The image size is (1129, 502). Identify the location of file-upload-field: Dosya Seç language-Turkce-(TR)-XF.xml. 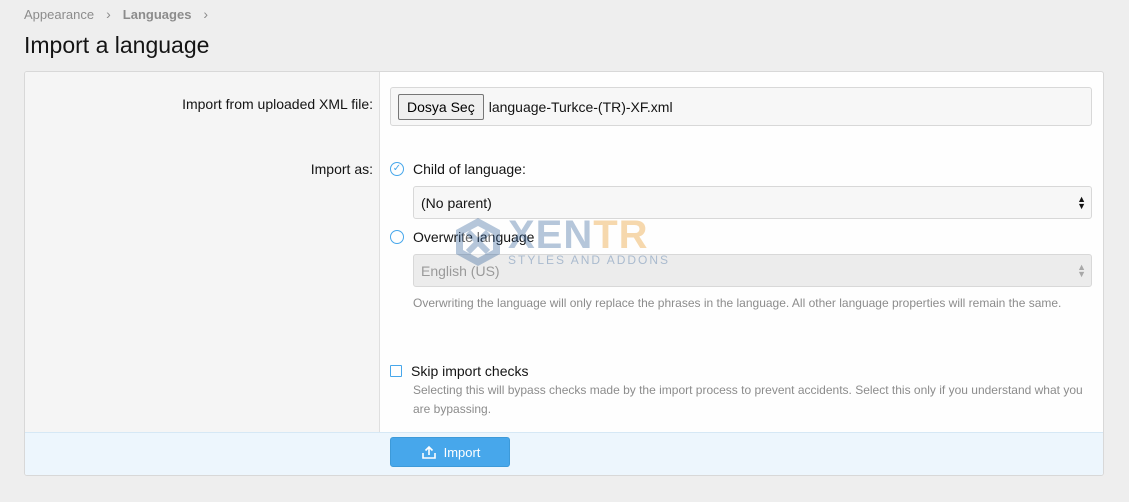
(741, 106).